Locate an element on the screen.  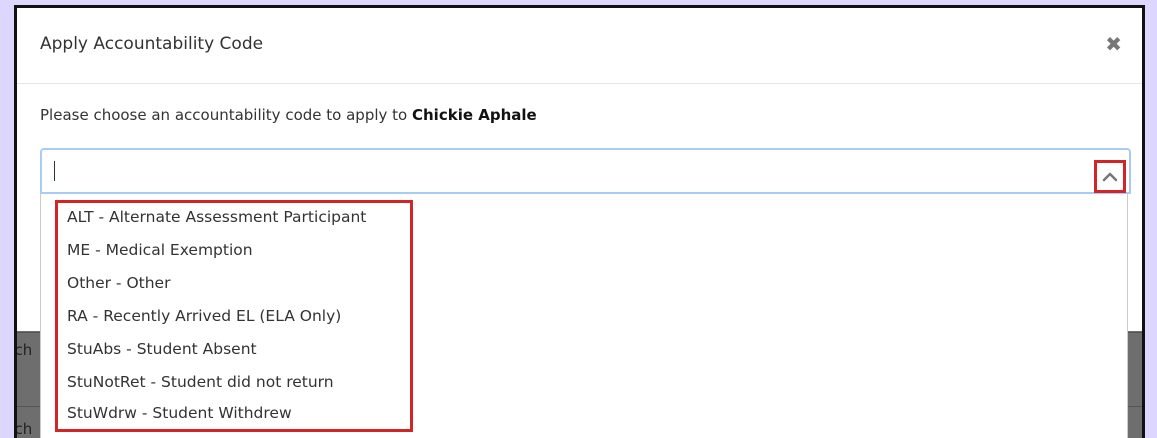
option-ra: RA - Recently Arrived EL (ELA Only) is located at coordinates (204, 316).